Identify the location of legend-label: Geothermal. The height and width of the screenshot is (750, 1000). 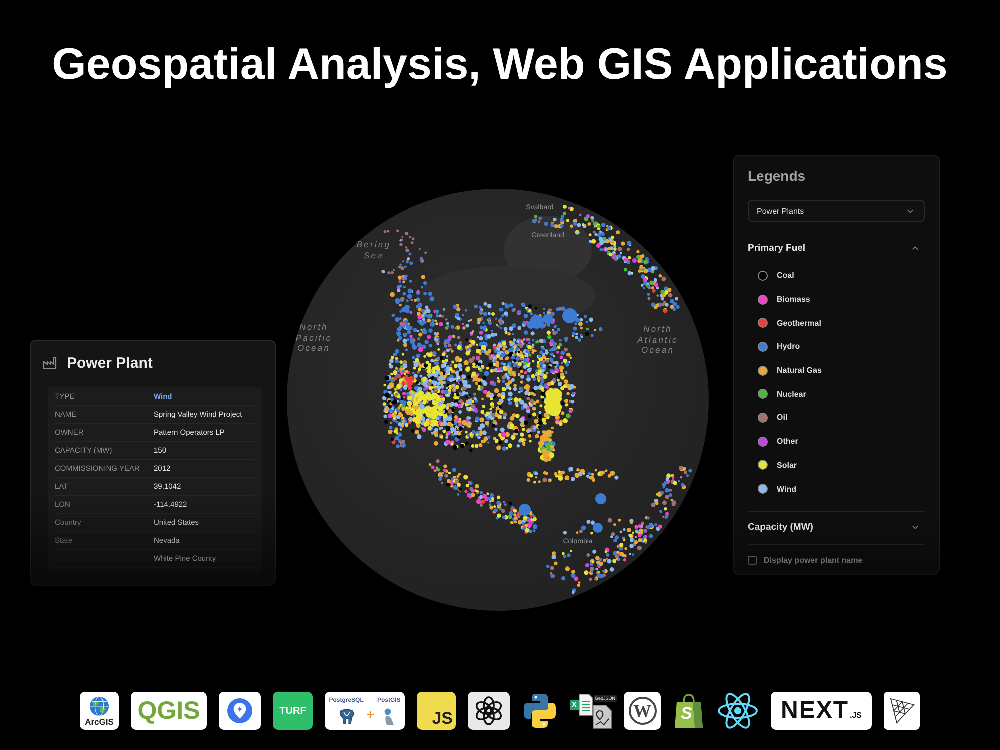
(799, 323).